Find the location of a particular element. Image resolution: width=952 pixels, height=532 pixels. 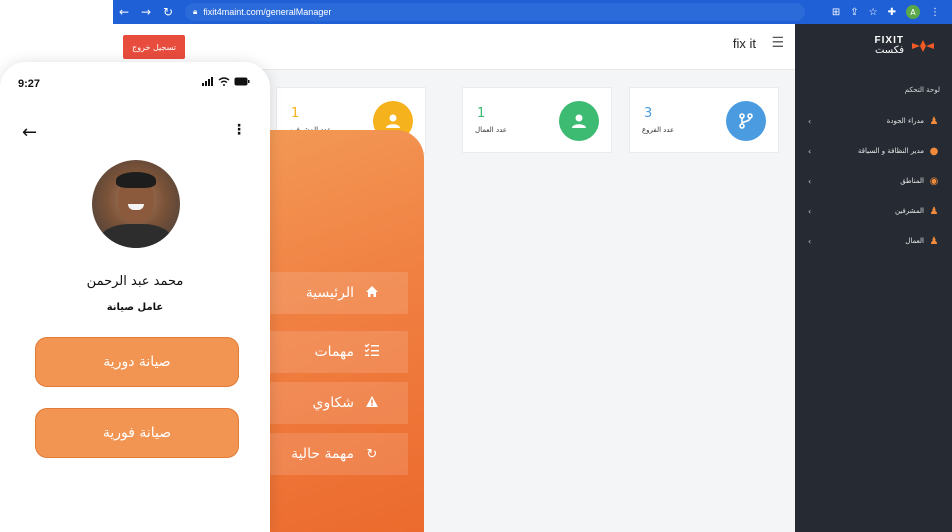

logo-text: FIXIT فكست is located at coordinates (889, 46).